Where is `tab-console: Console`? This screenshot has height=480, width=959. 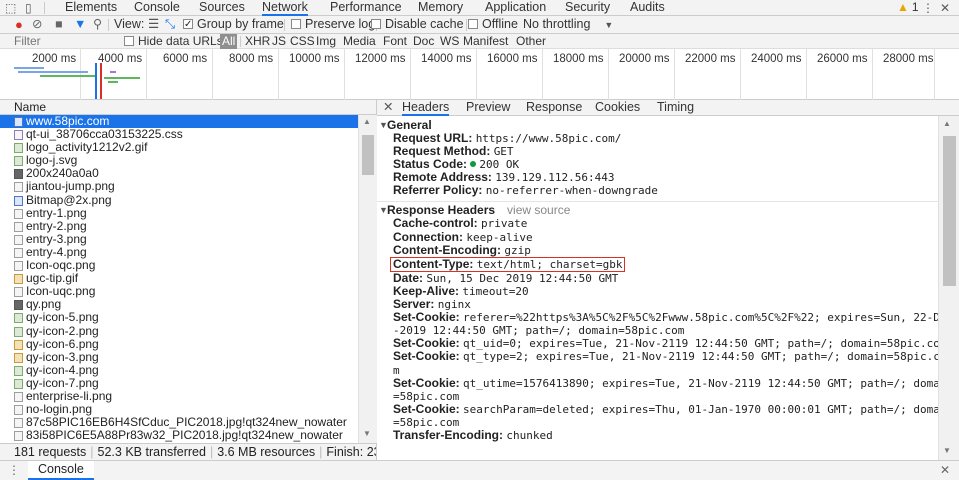
tab-console: Console is located at coordinates (157, 8).